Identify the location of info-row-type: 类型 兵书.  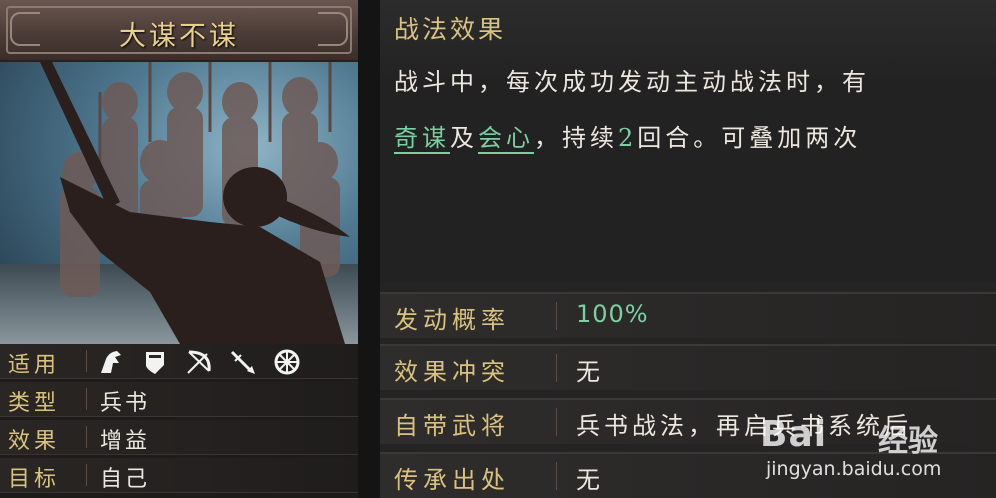
(179, 399).